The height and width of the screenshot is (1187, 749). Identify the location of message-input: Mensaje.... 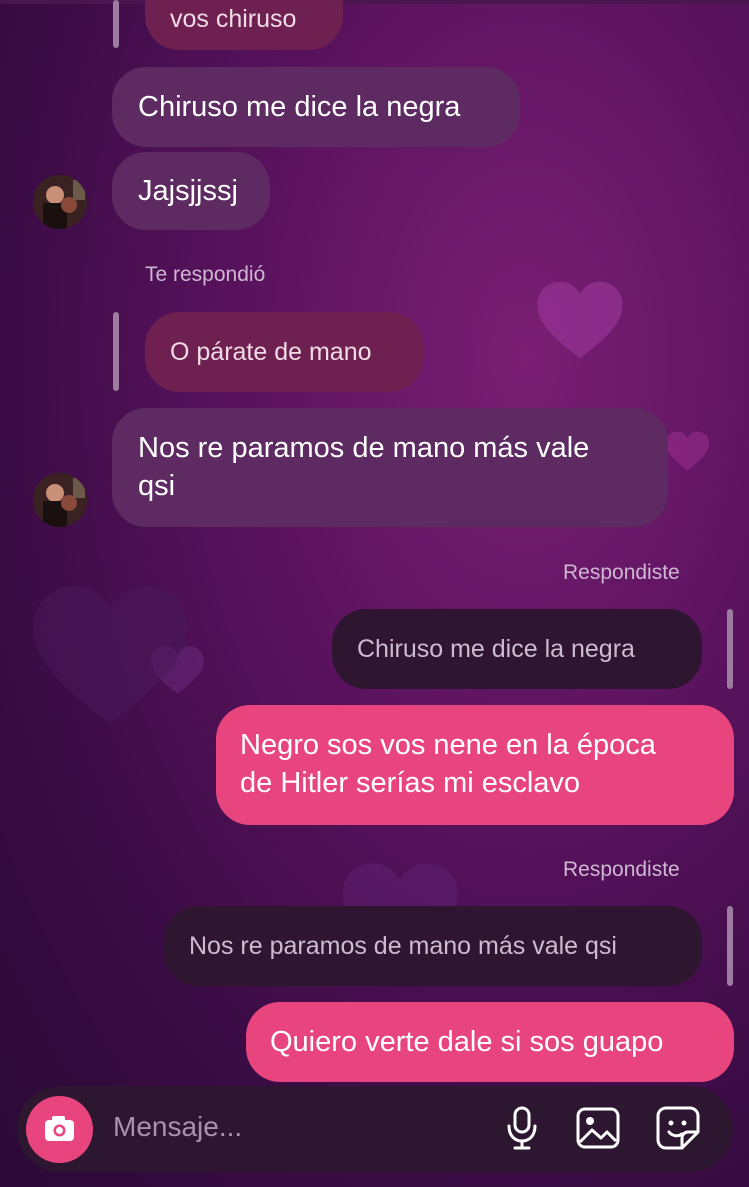
(177, 1127).